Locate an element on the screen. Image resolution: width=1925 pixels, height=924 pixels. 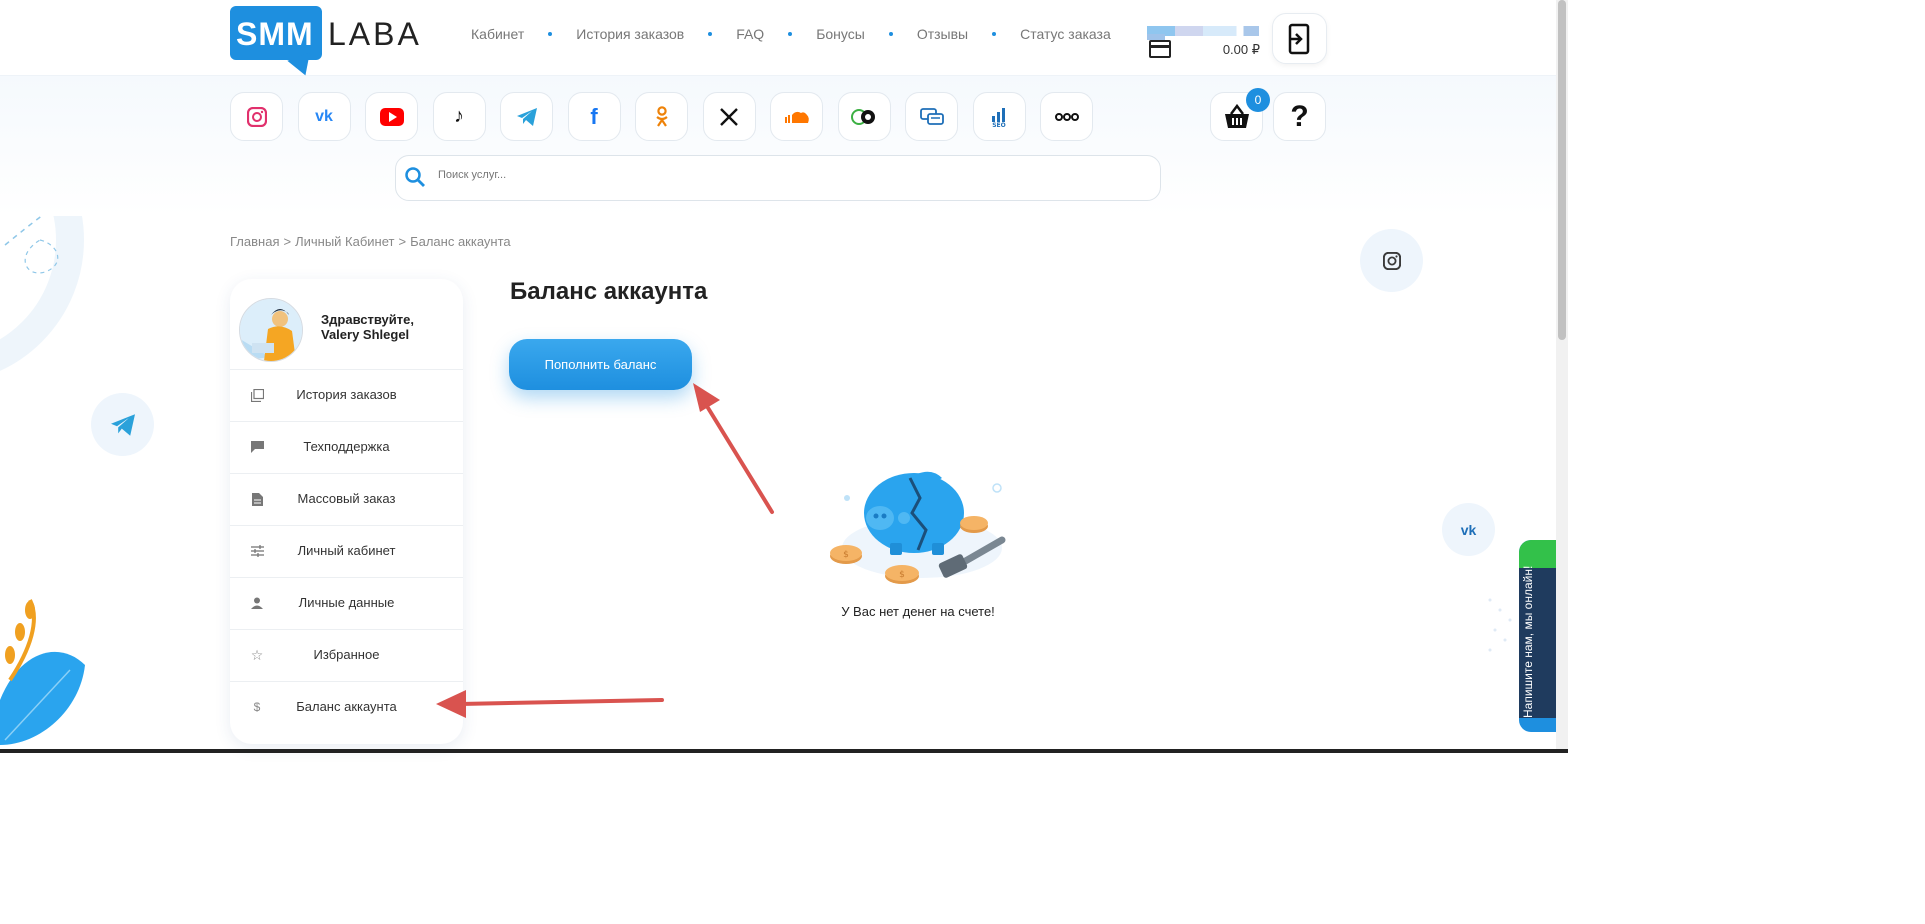
logo-smm: SMM is located at coordinates (275, 34).